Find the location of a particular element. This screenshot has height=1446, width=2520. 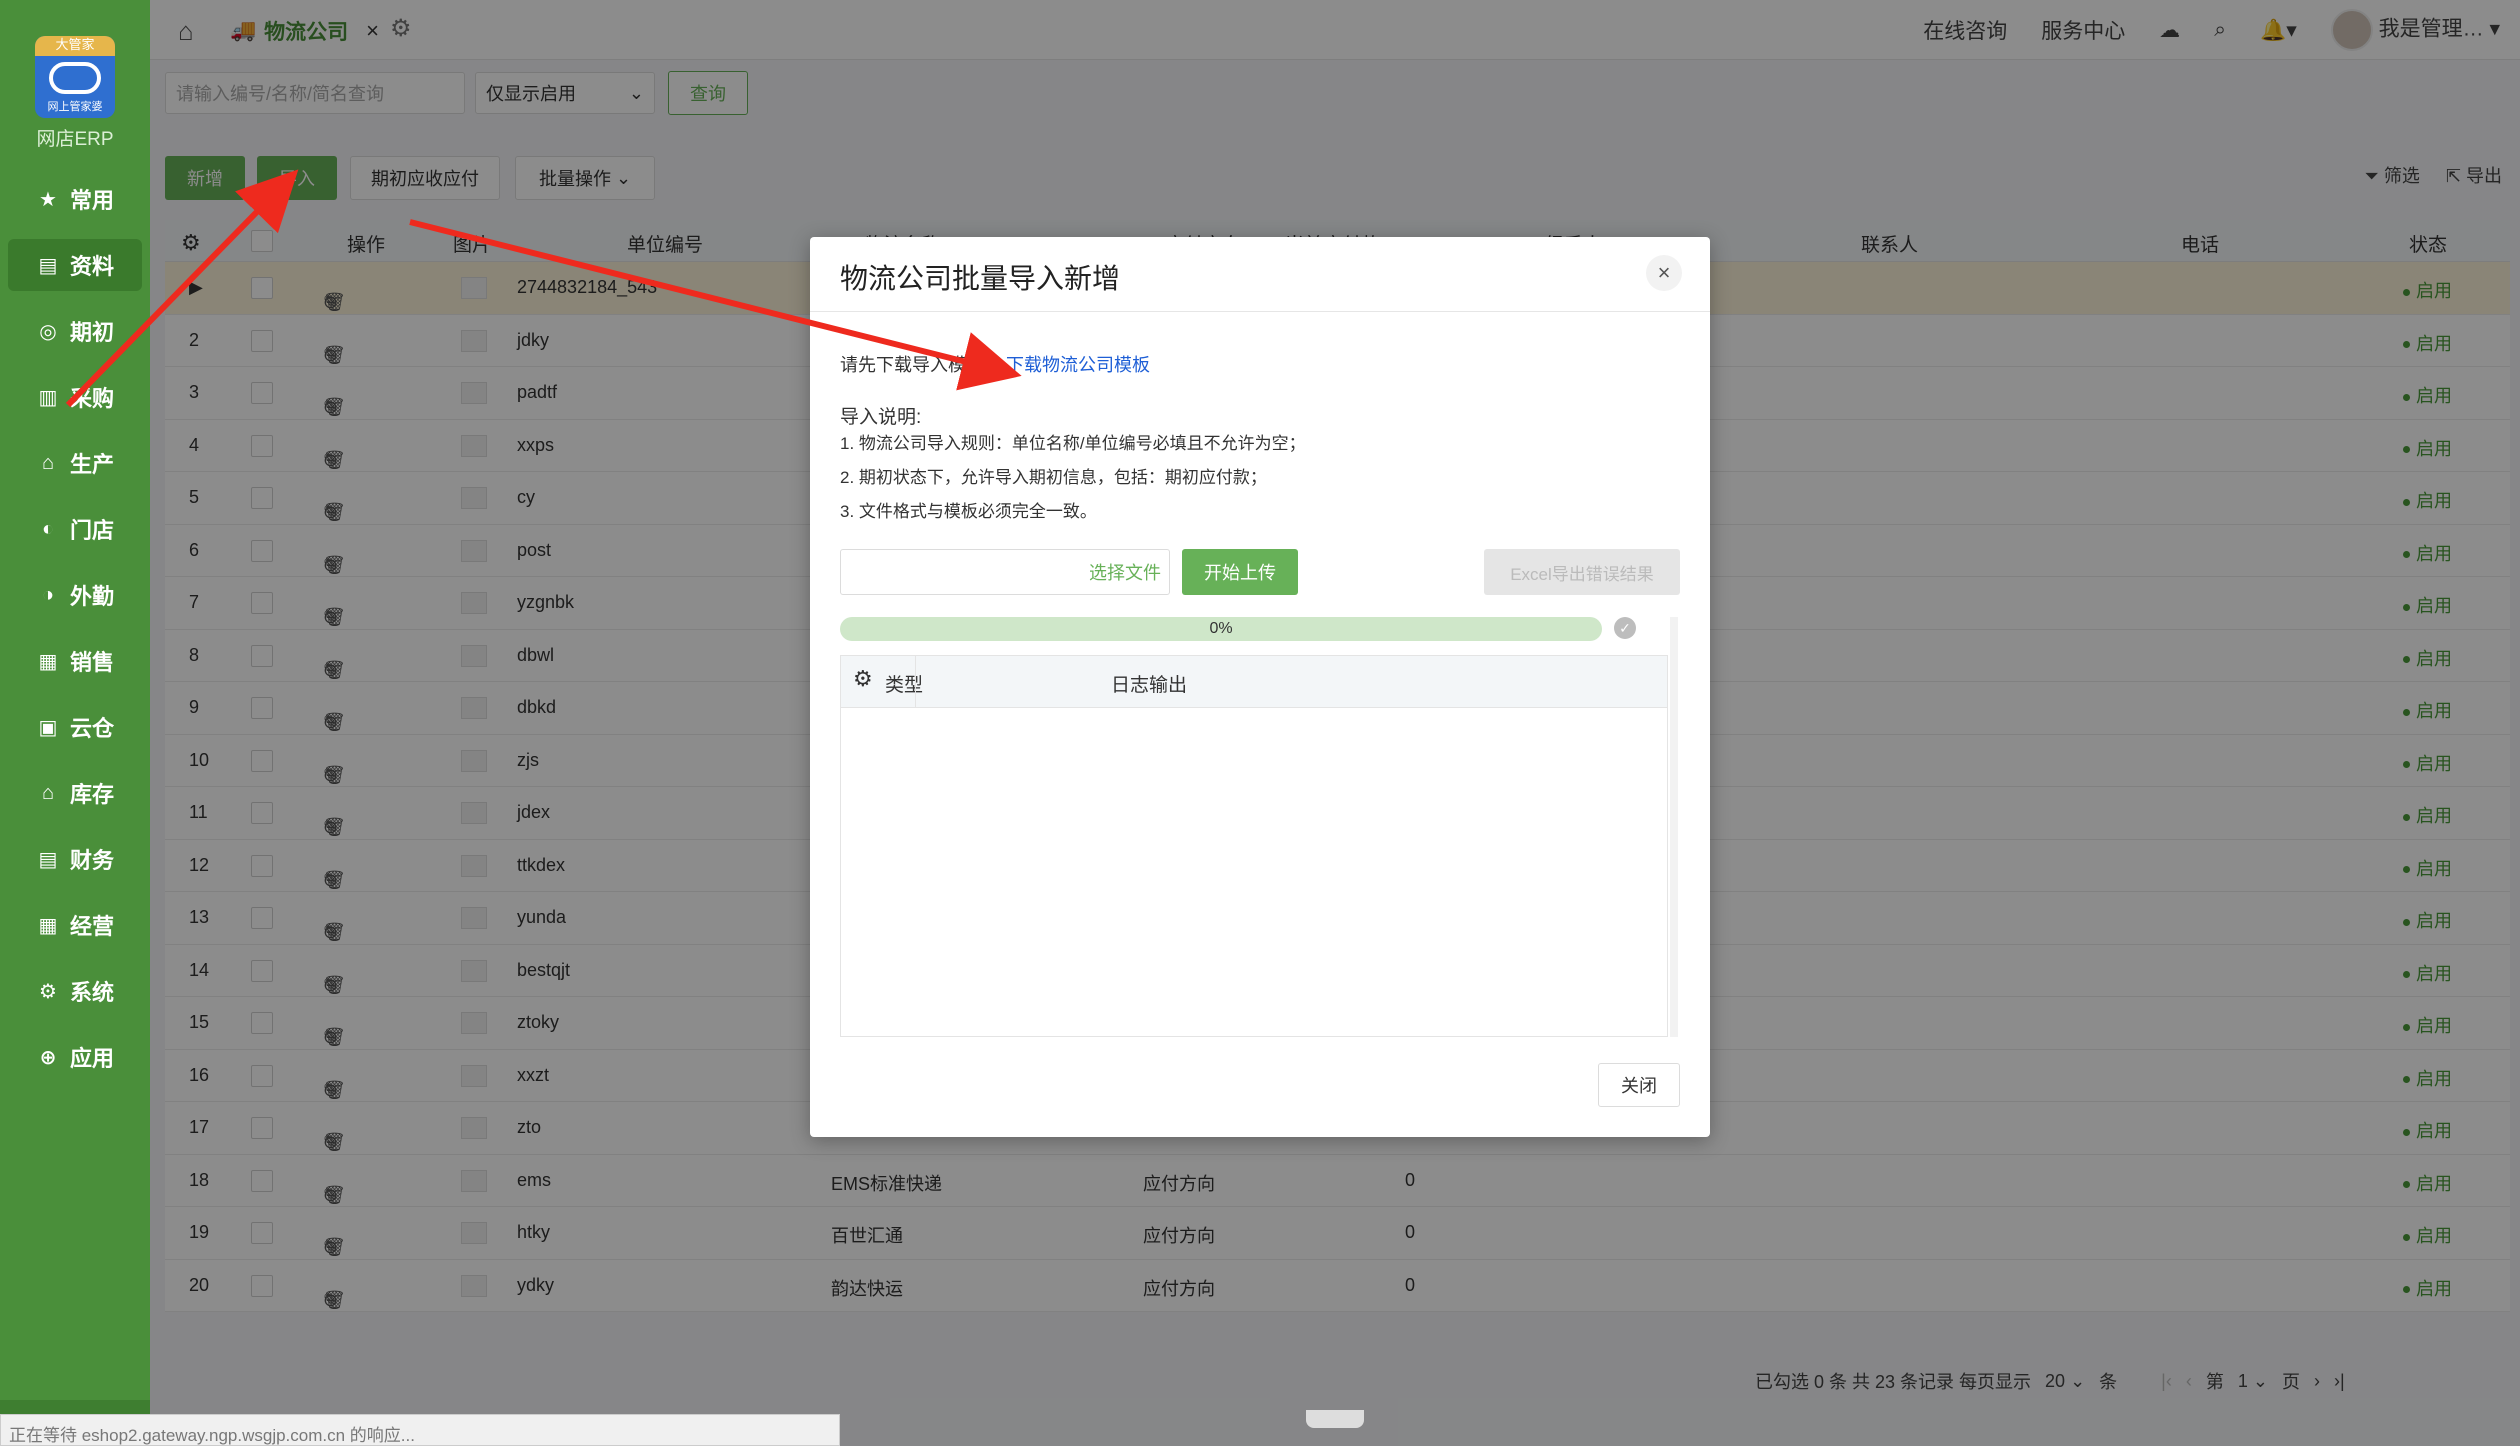

target-icon: ◎ is located at coordinates (48, 331).